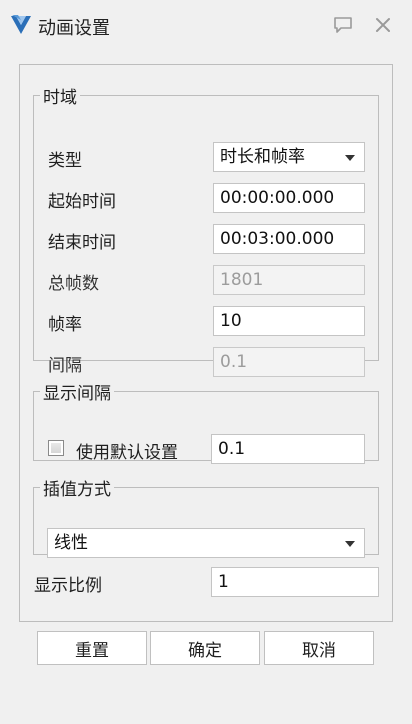  What do you see at coordinates (206, 157) in the screenshot?
I see `type-row: 类型 时长和帧率` at bounding box center [206, 157].